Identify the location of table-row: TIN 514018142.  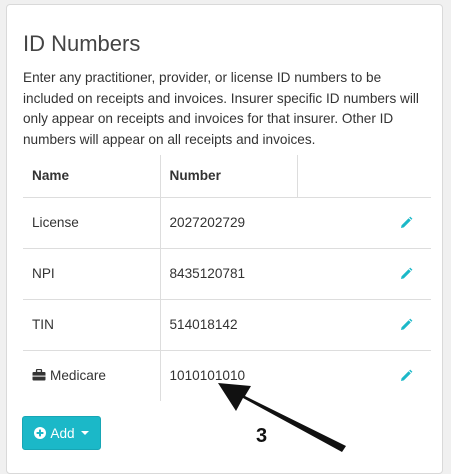
(227, 324).